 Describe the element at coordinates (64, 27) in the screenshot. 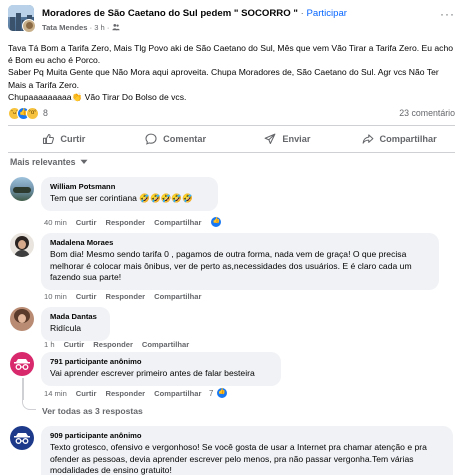

I see `poster-name-link: Tata Mendes` at that location.